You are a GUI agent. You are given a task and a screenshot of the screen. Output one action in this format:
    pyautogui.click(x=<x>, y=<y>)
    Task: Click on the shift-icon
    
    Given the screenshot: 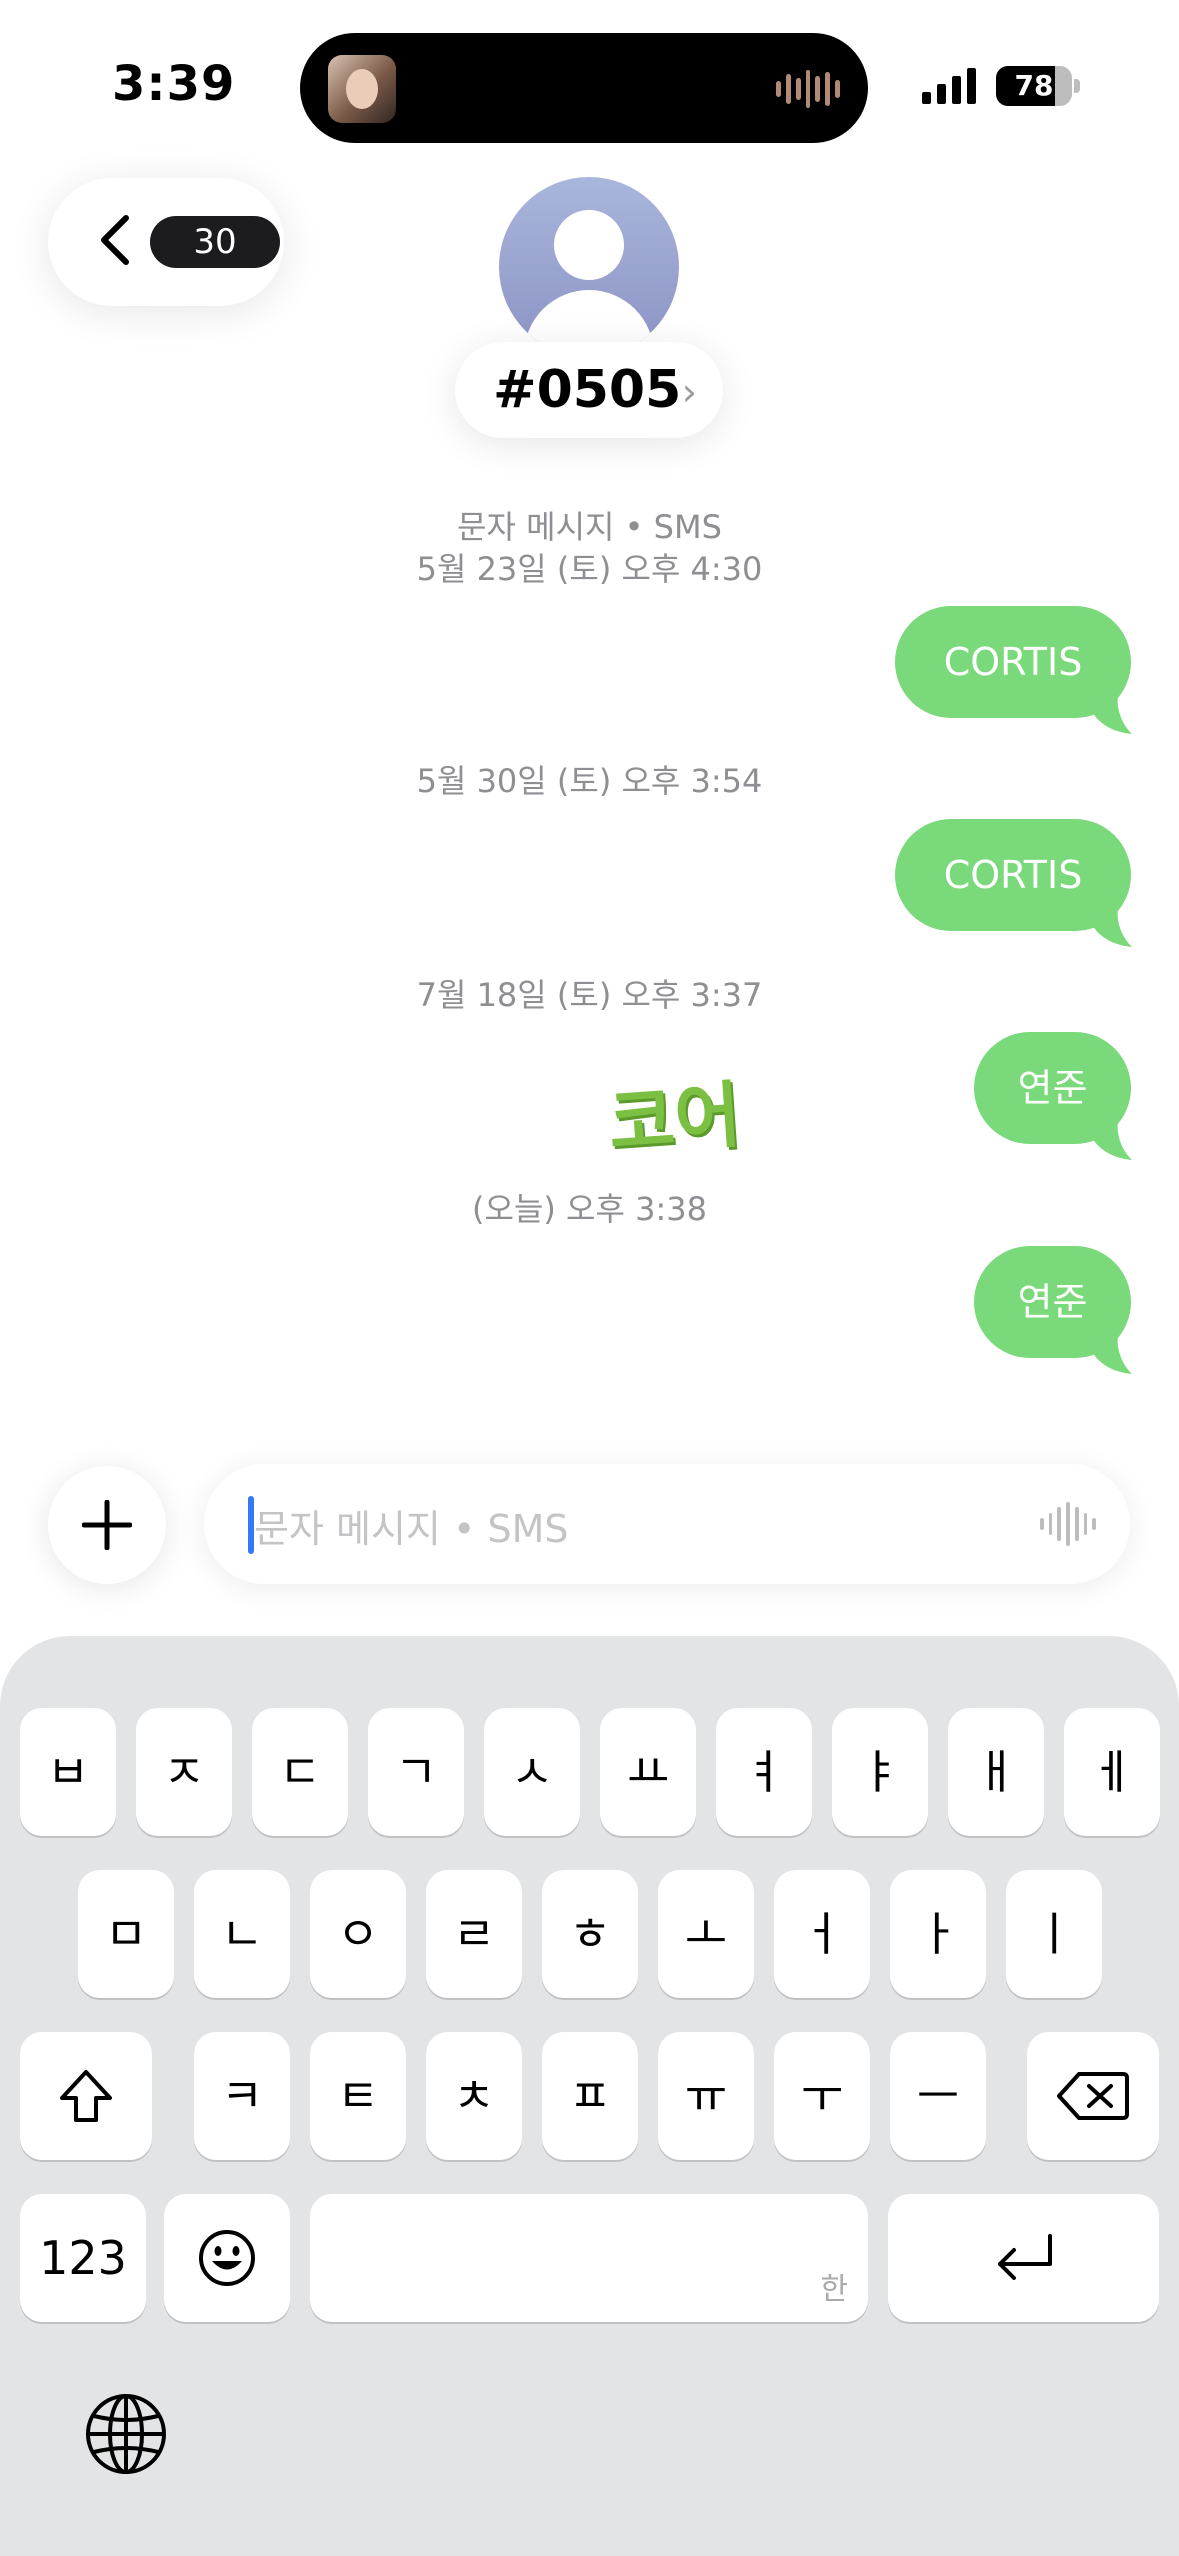 What is the action you would take?
    pyautogui.click(x=86, y=2096)
    